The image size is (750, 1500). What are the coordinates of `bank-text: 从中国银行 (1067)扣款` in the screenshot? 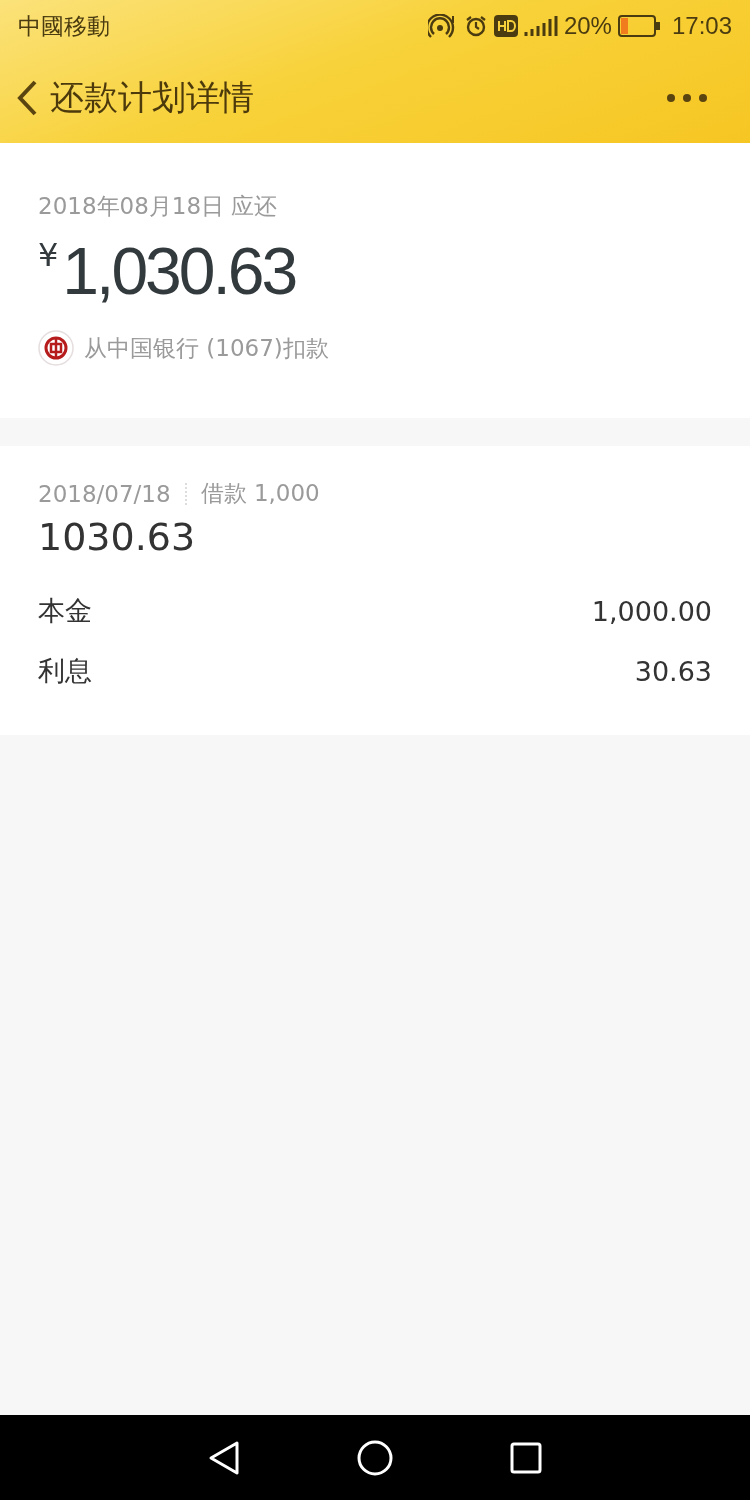 It's located at (206, 348).